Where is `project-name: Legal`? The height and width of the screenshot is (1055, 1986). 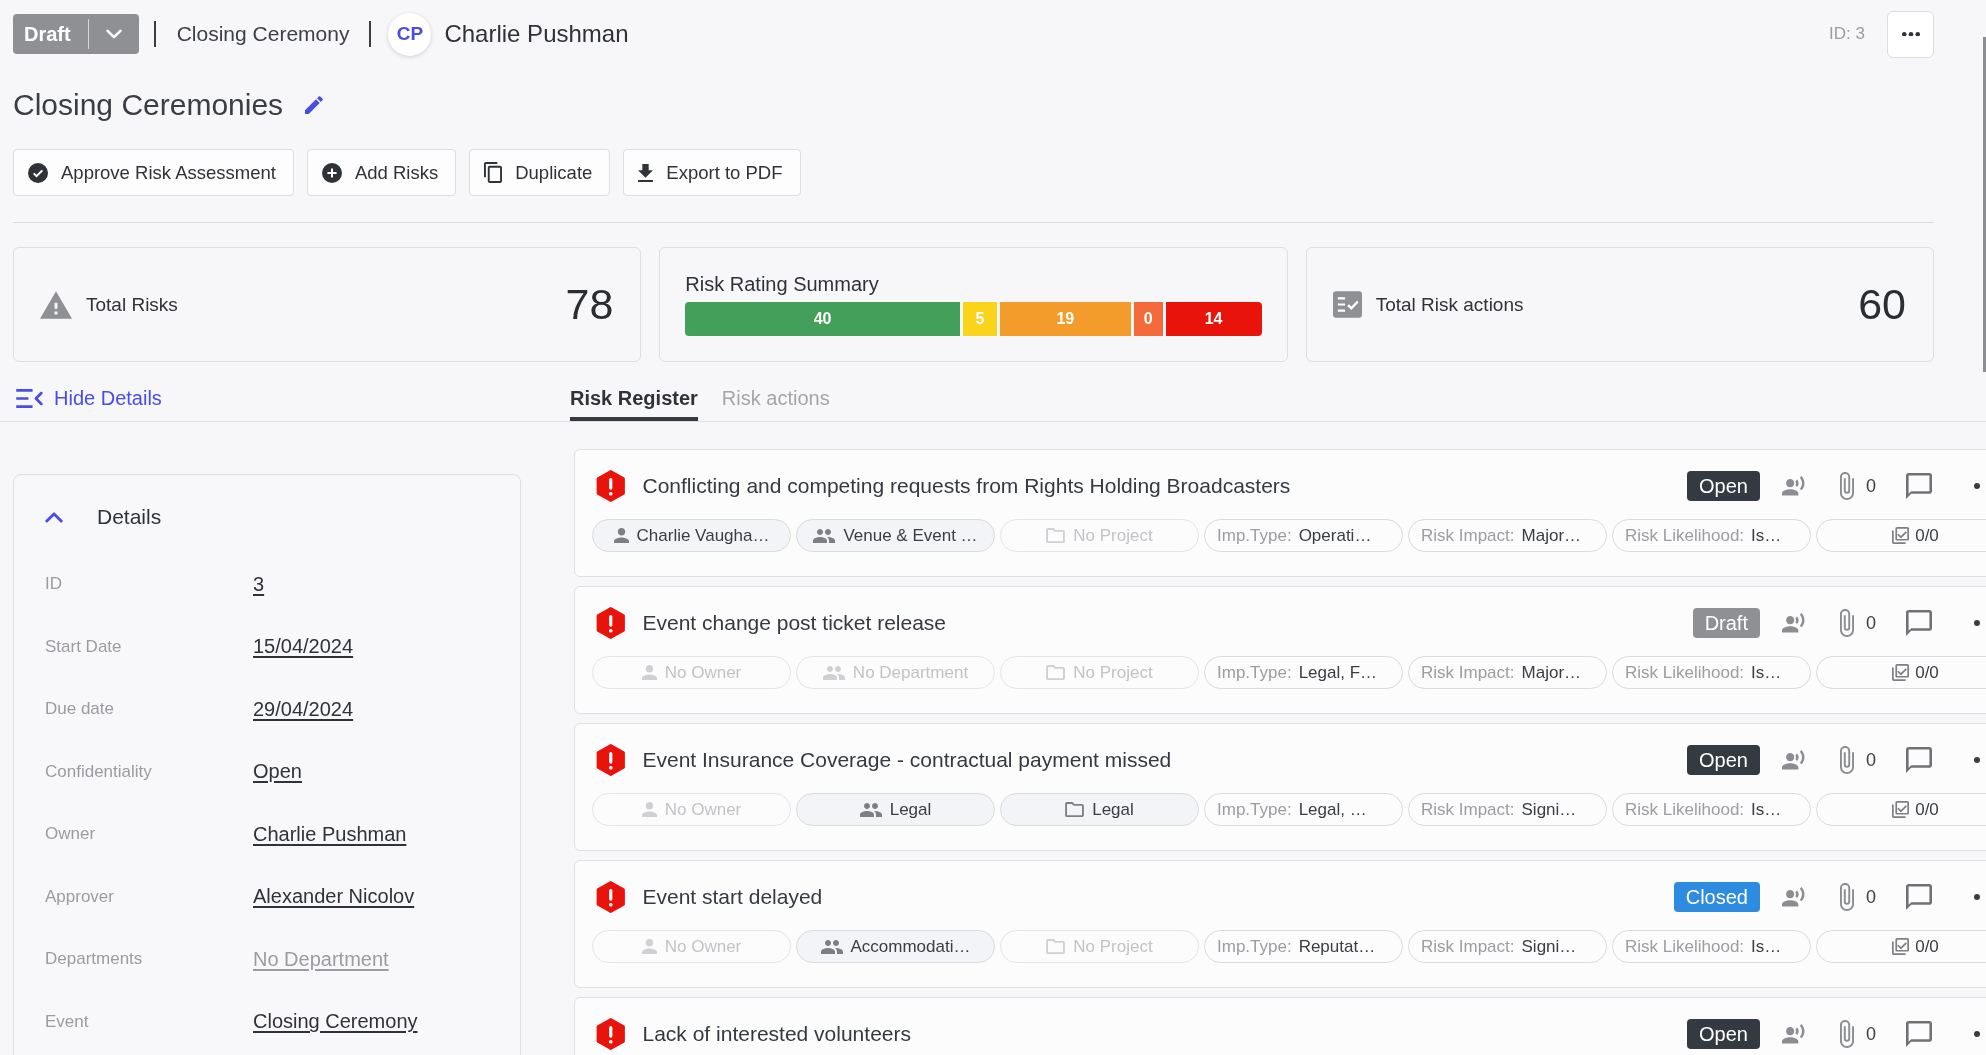
project-name: Legal is located at coordinates (1113, 809).